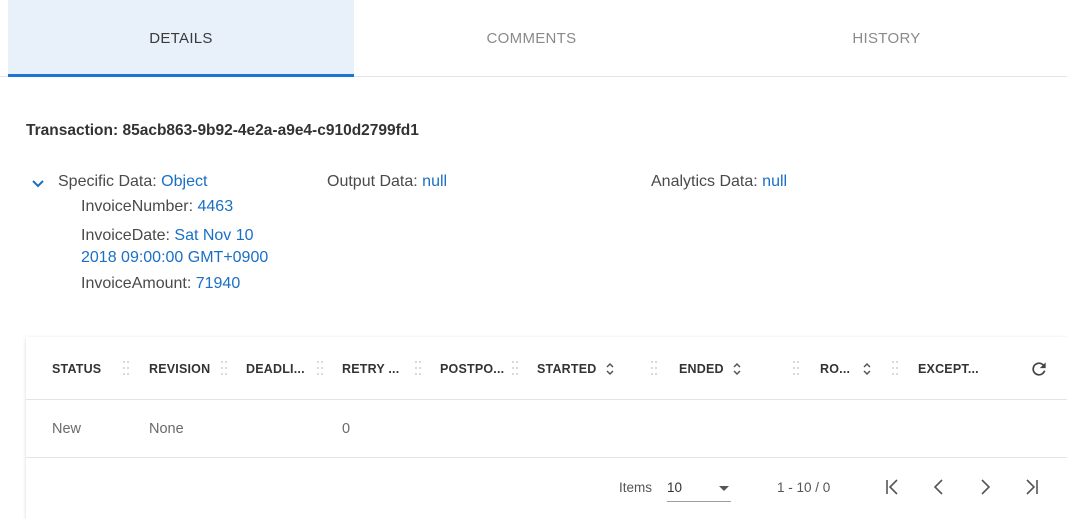  What do you see at coordinates (372, 181) in the screenshot?
I see `output-data-key: Output Data:` at bounding box center [372, 181].